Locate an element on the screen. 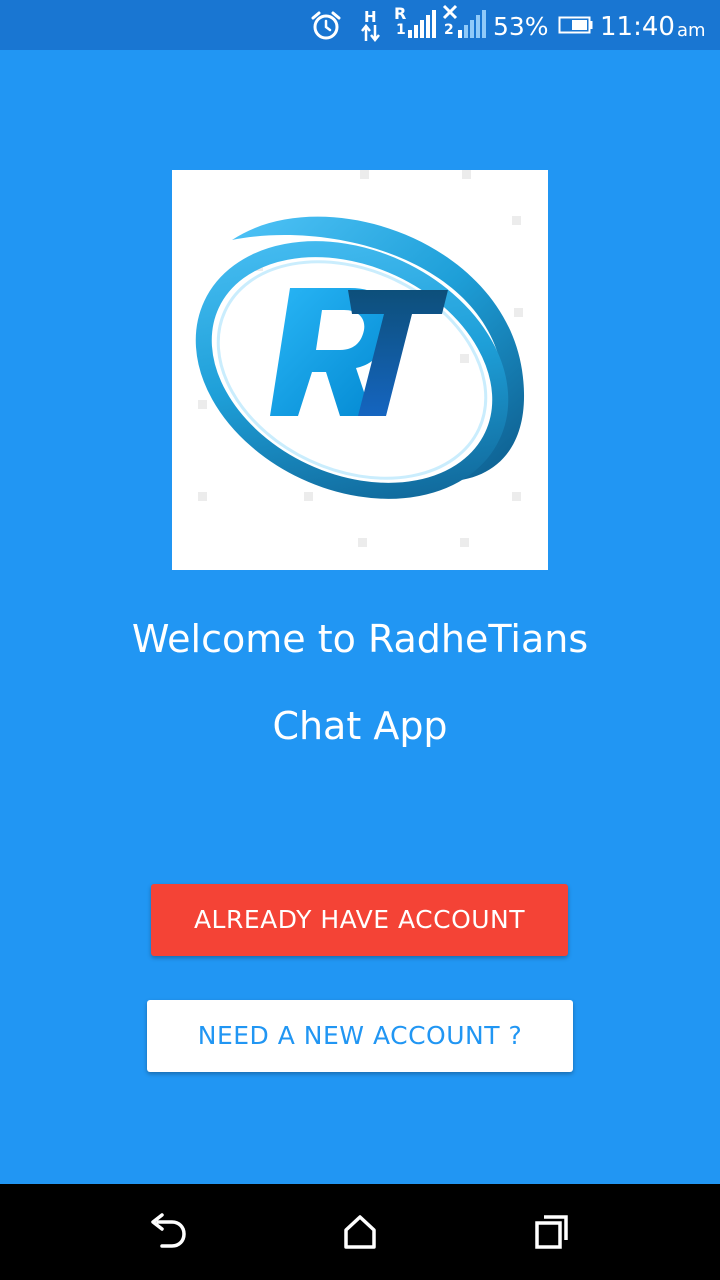  recents-icon is located at coordinates (552, 1232).